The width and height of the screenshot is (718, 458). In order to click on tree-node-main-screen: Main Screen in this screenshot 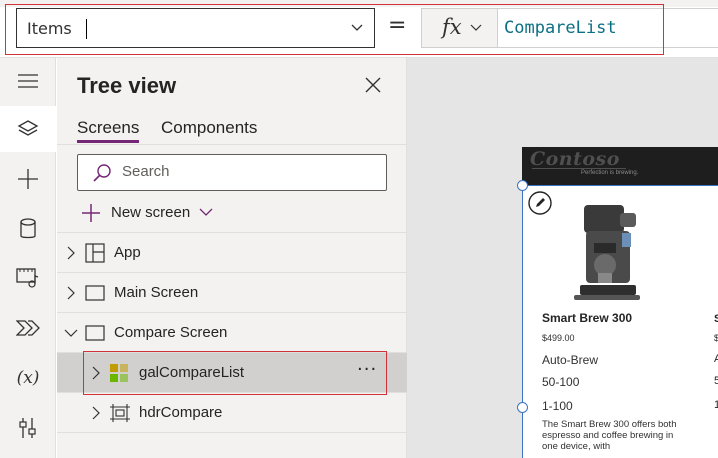, I will do `click(232, 293)`.